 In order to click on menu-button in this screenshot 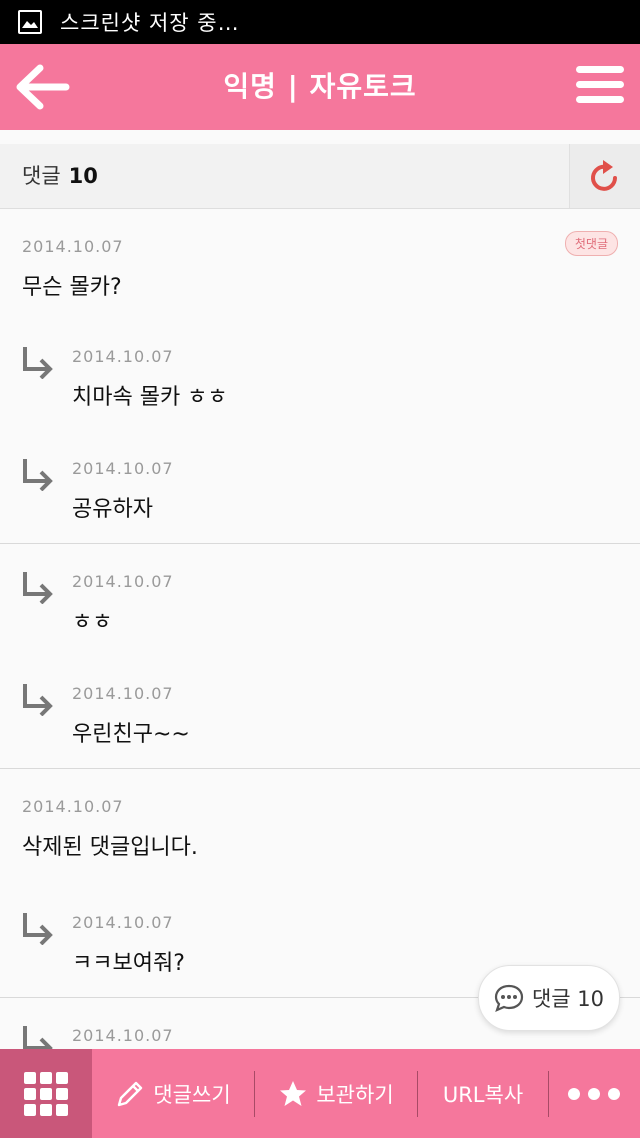, I will do `click(600, 87)`.